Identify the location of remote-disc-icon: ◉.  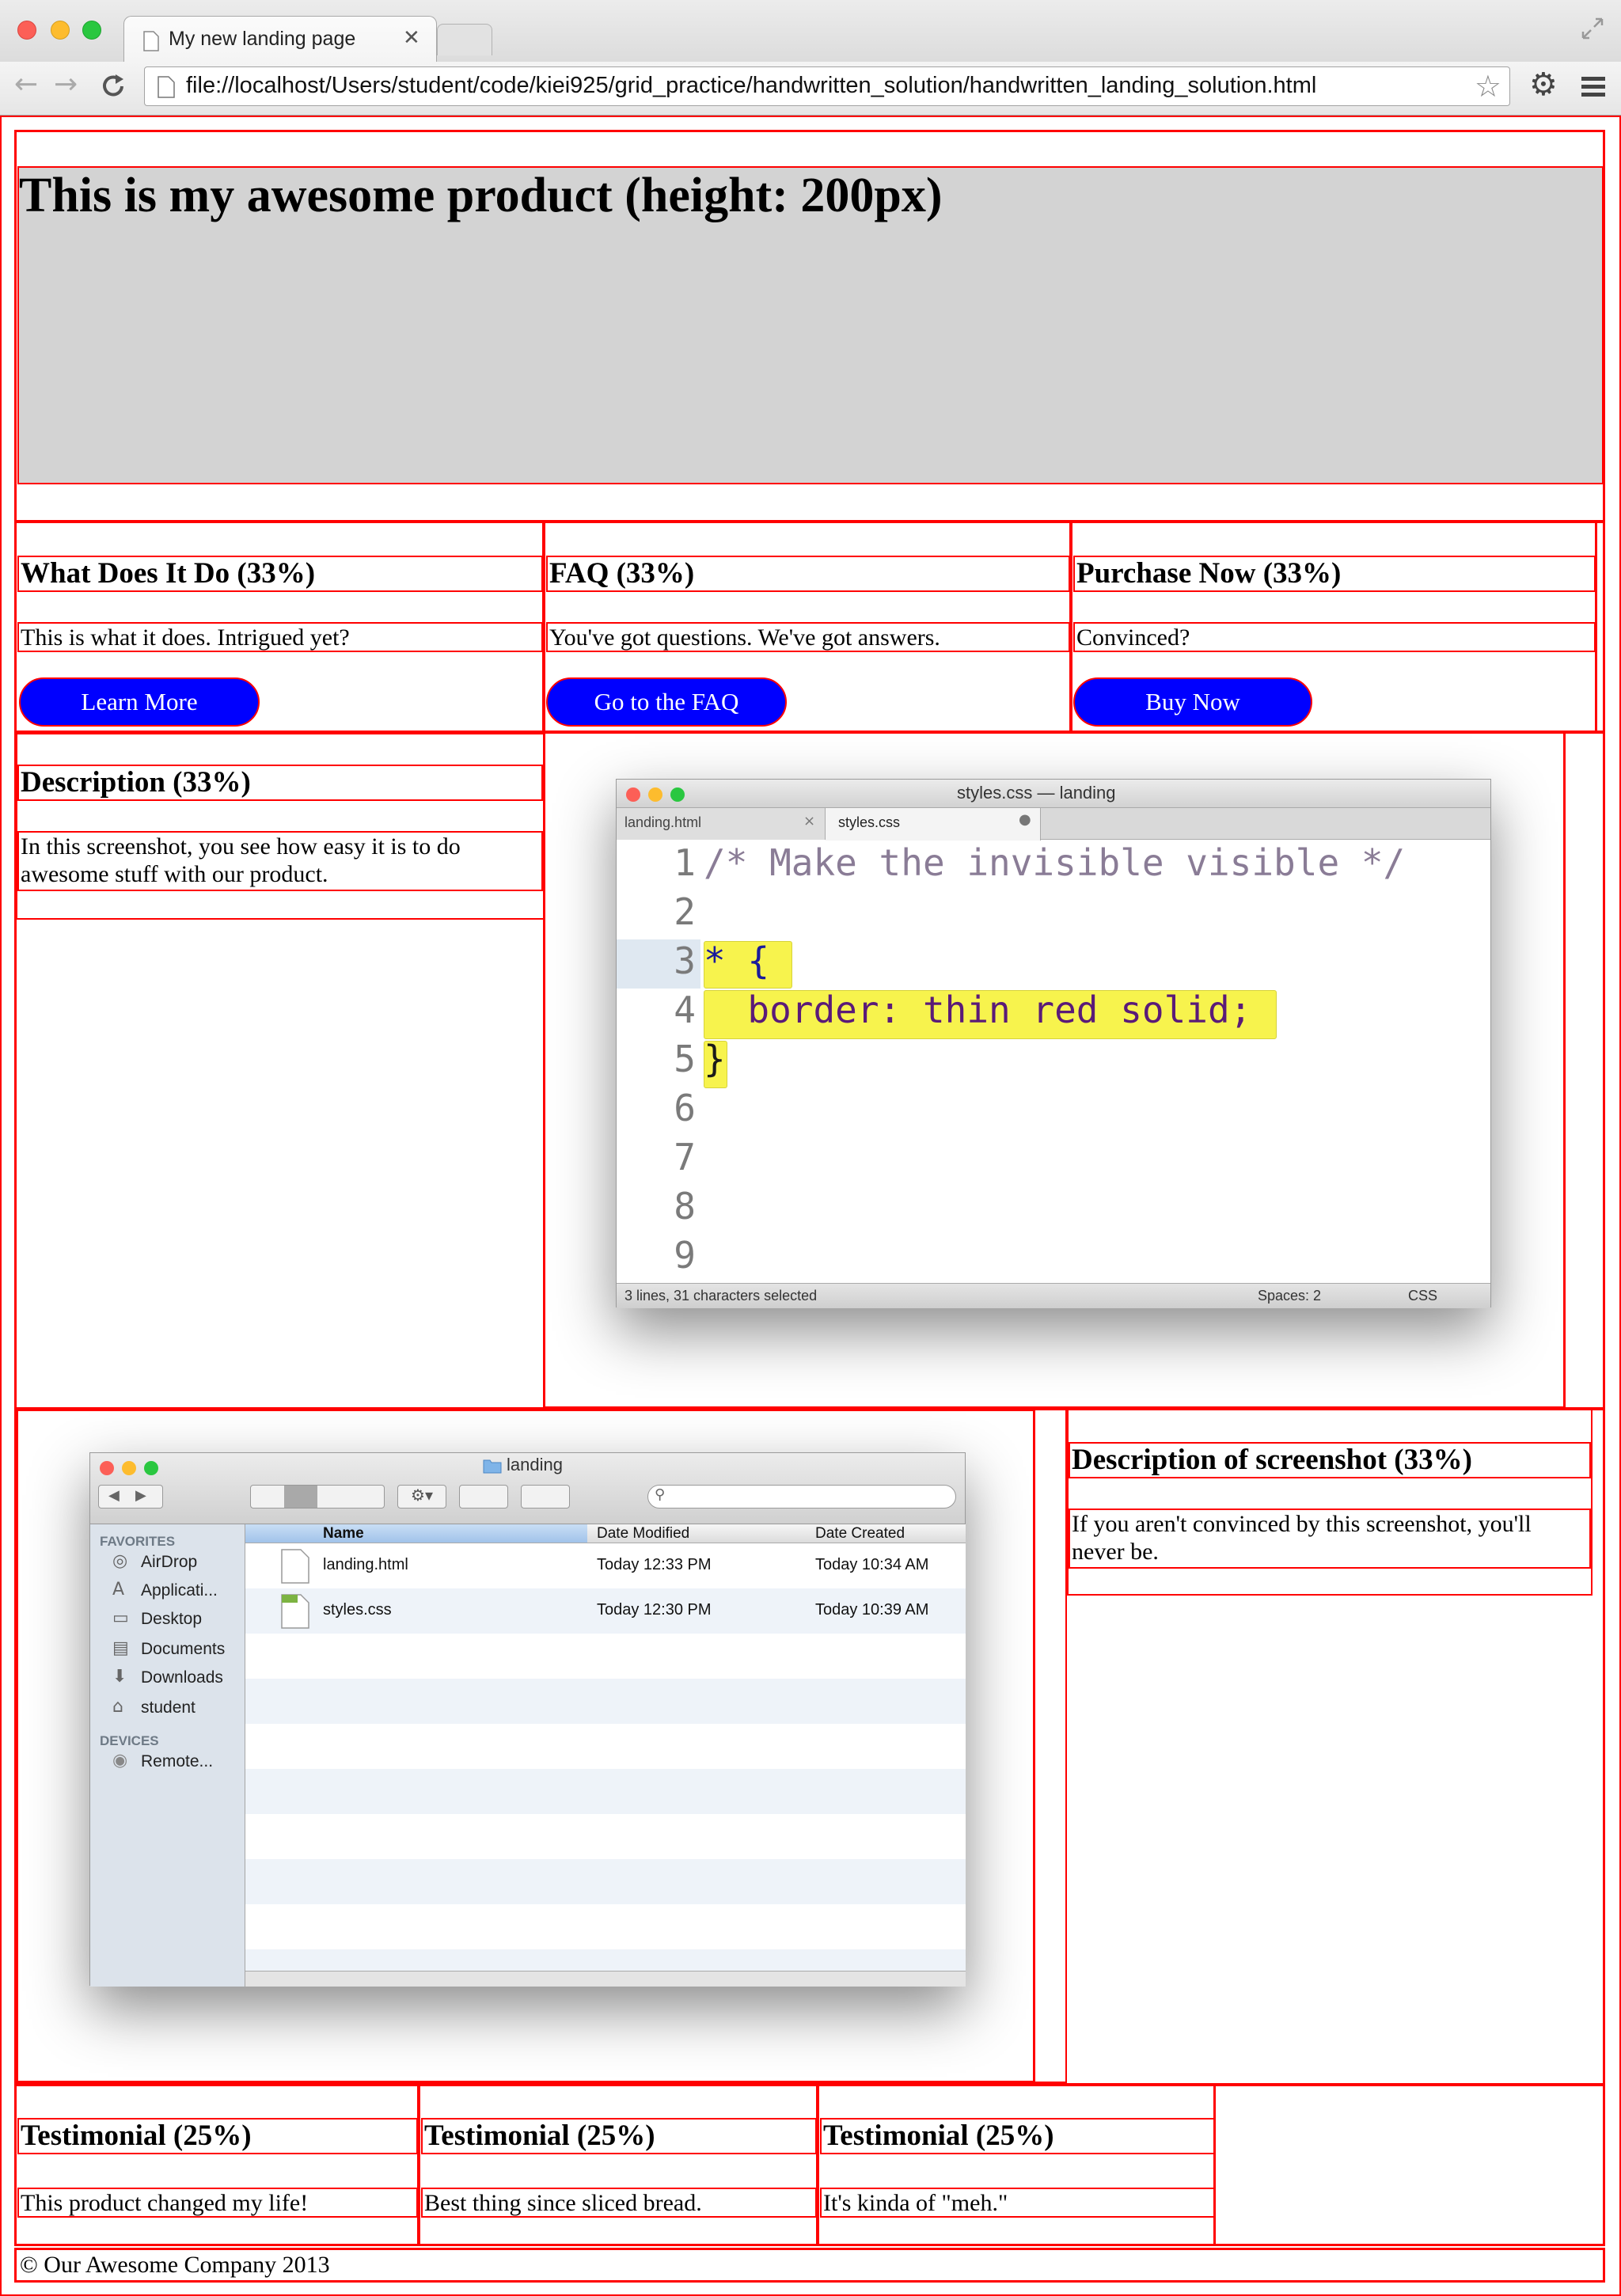
(120, 1761).